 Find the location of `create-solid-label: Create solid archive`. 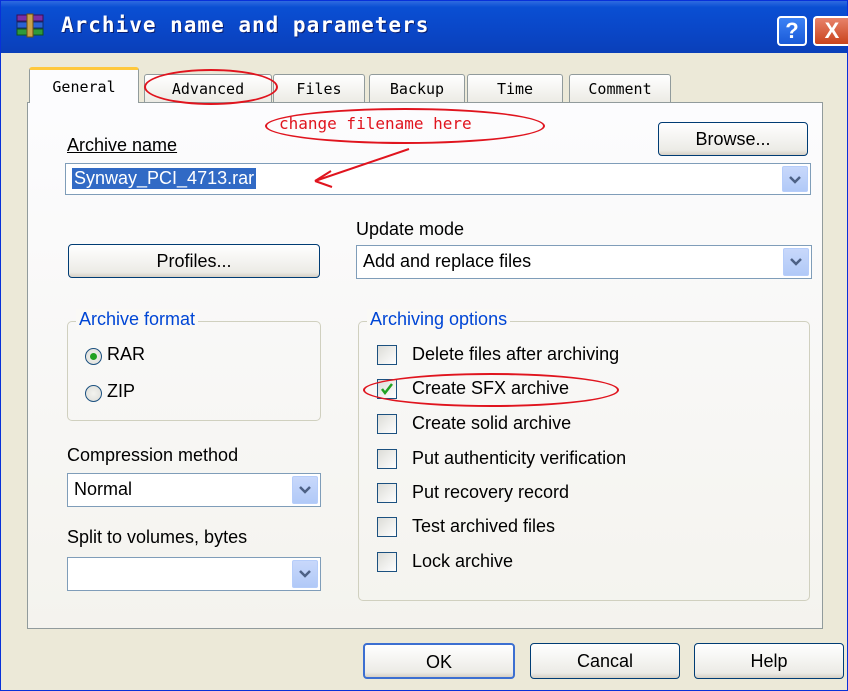

create-solid-label: Create solid archive is located at coordinates (491, 423).